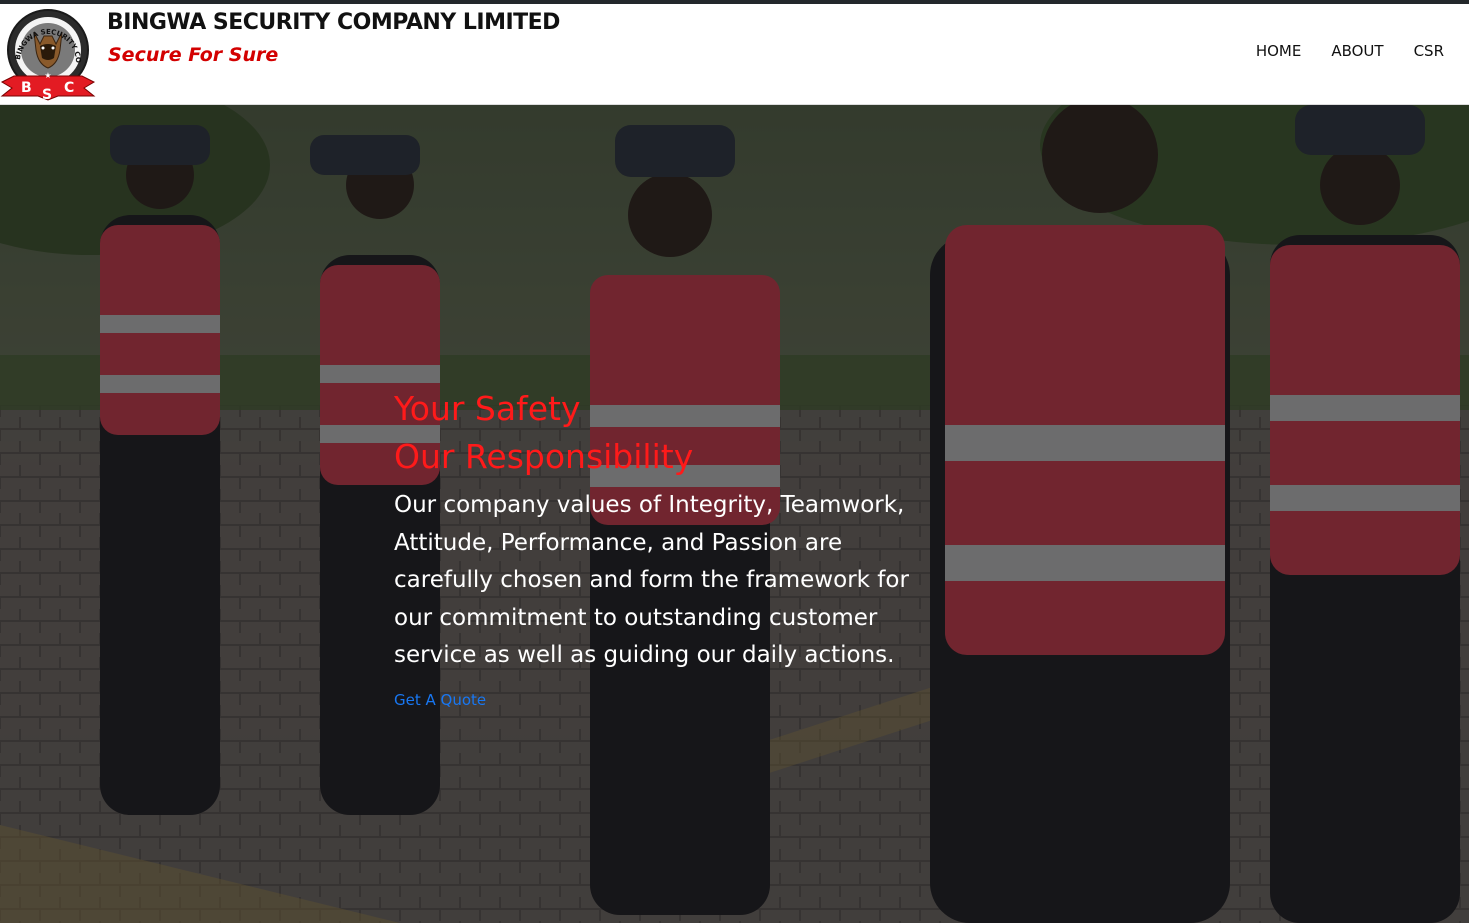 The height and width of the screenshot is (923, 1469). Describe the element at coordinates (26, 88) in the screenshot. I see `logo-letter-b: B` at that location.